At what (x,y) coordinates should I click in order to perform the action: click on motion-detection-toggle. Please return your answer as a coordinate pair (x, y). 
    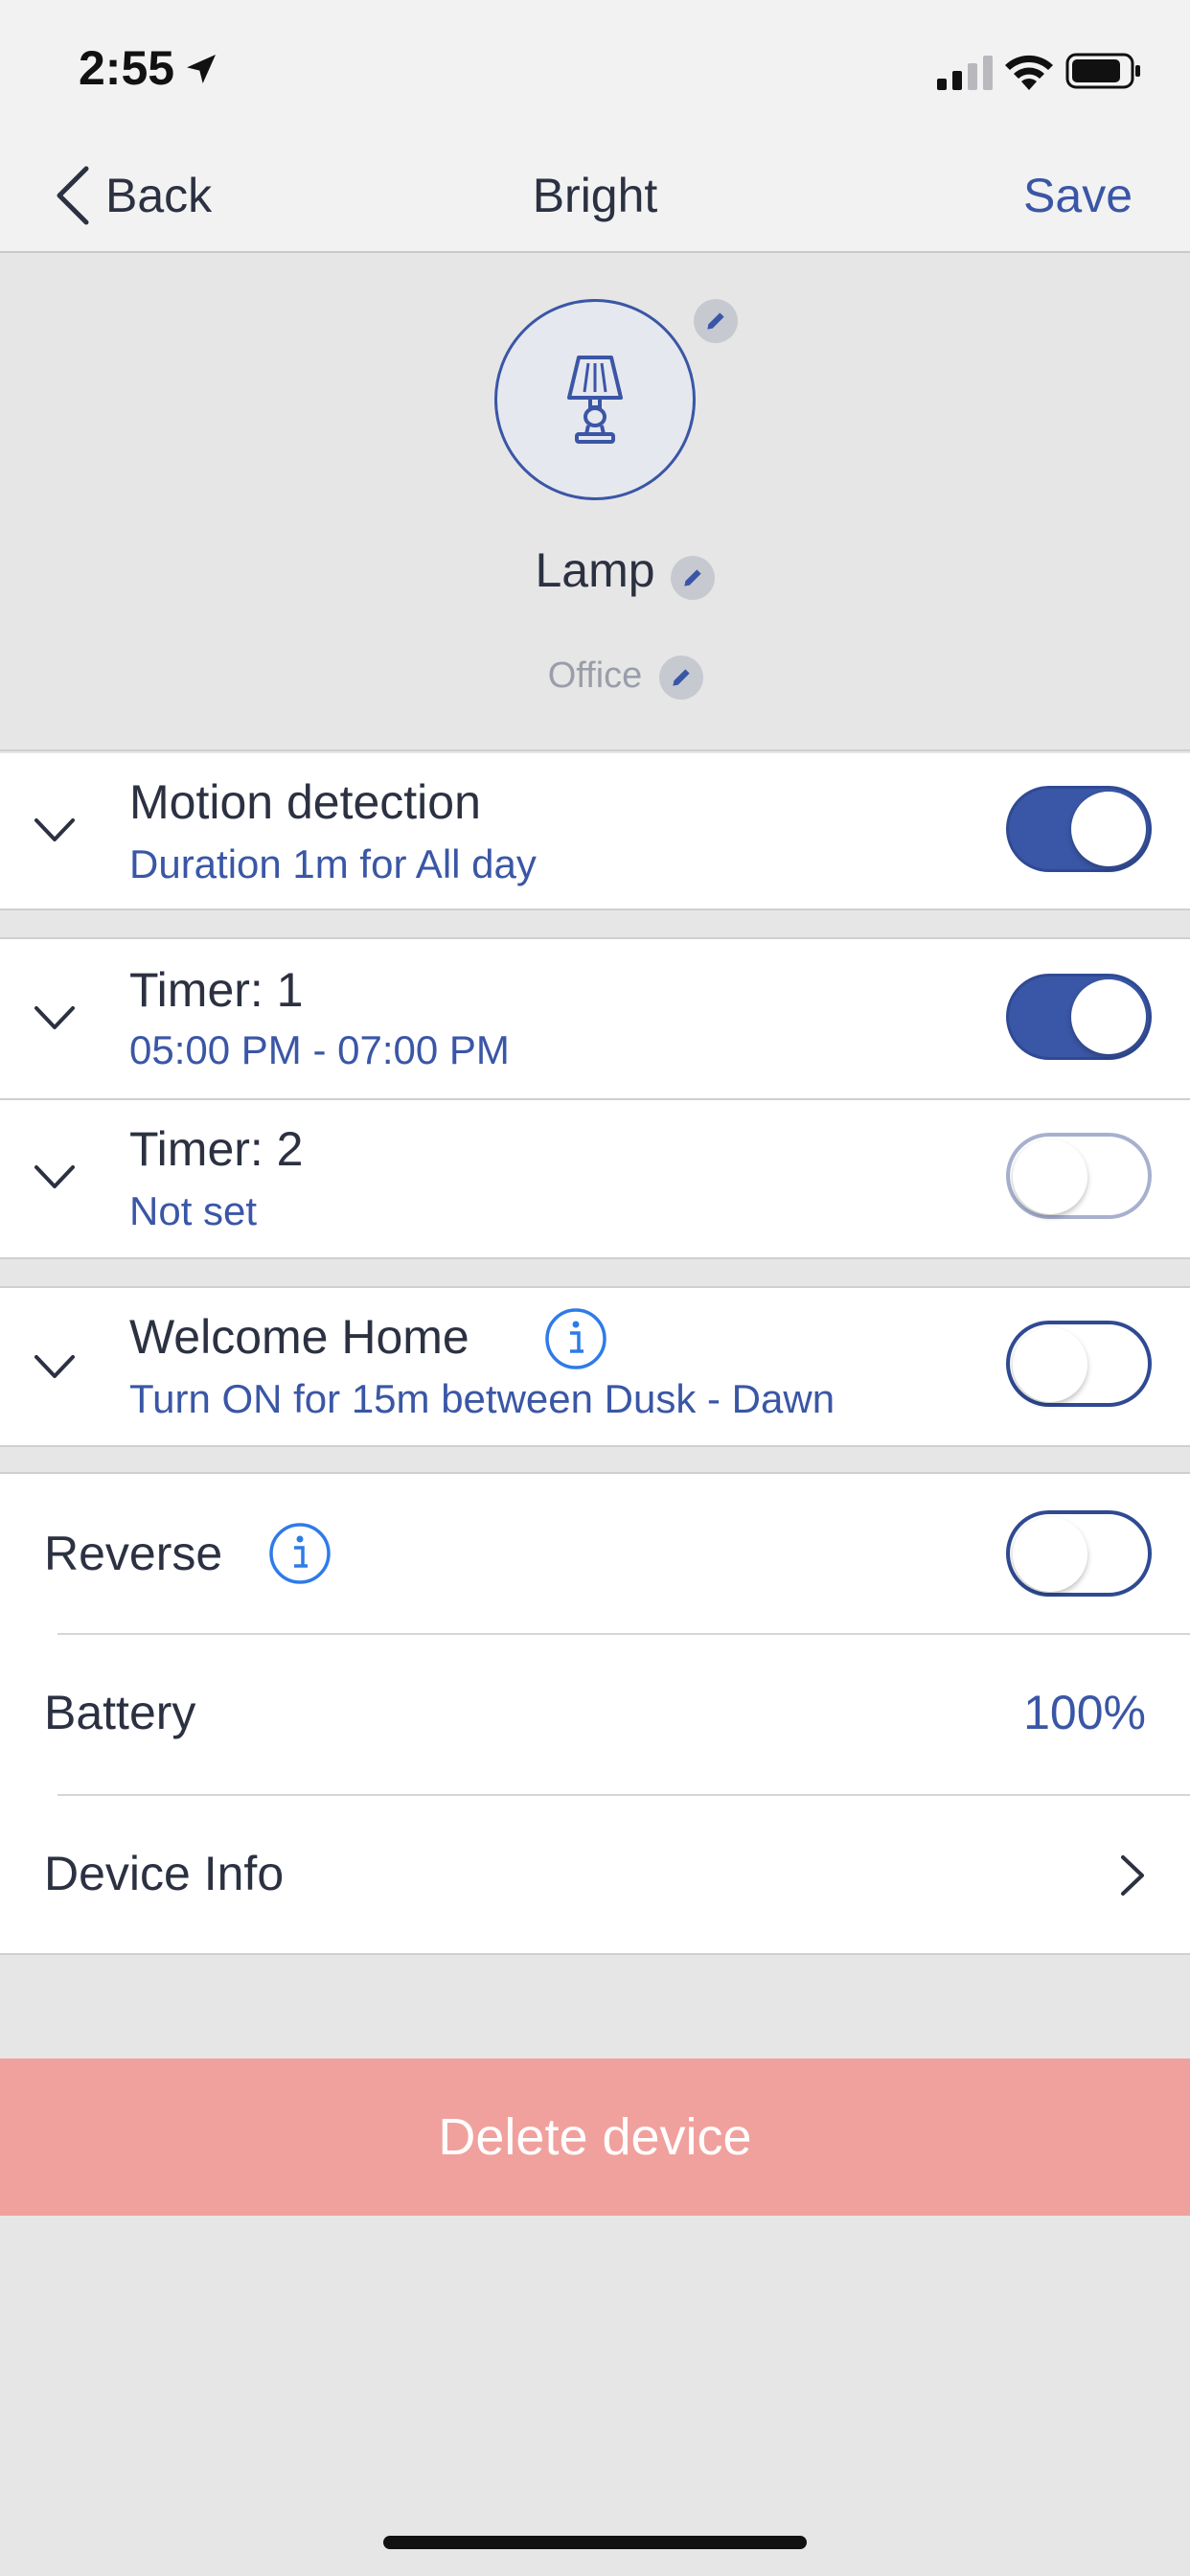
    Looking at the image, I should click on (1079, 829).